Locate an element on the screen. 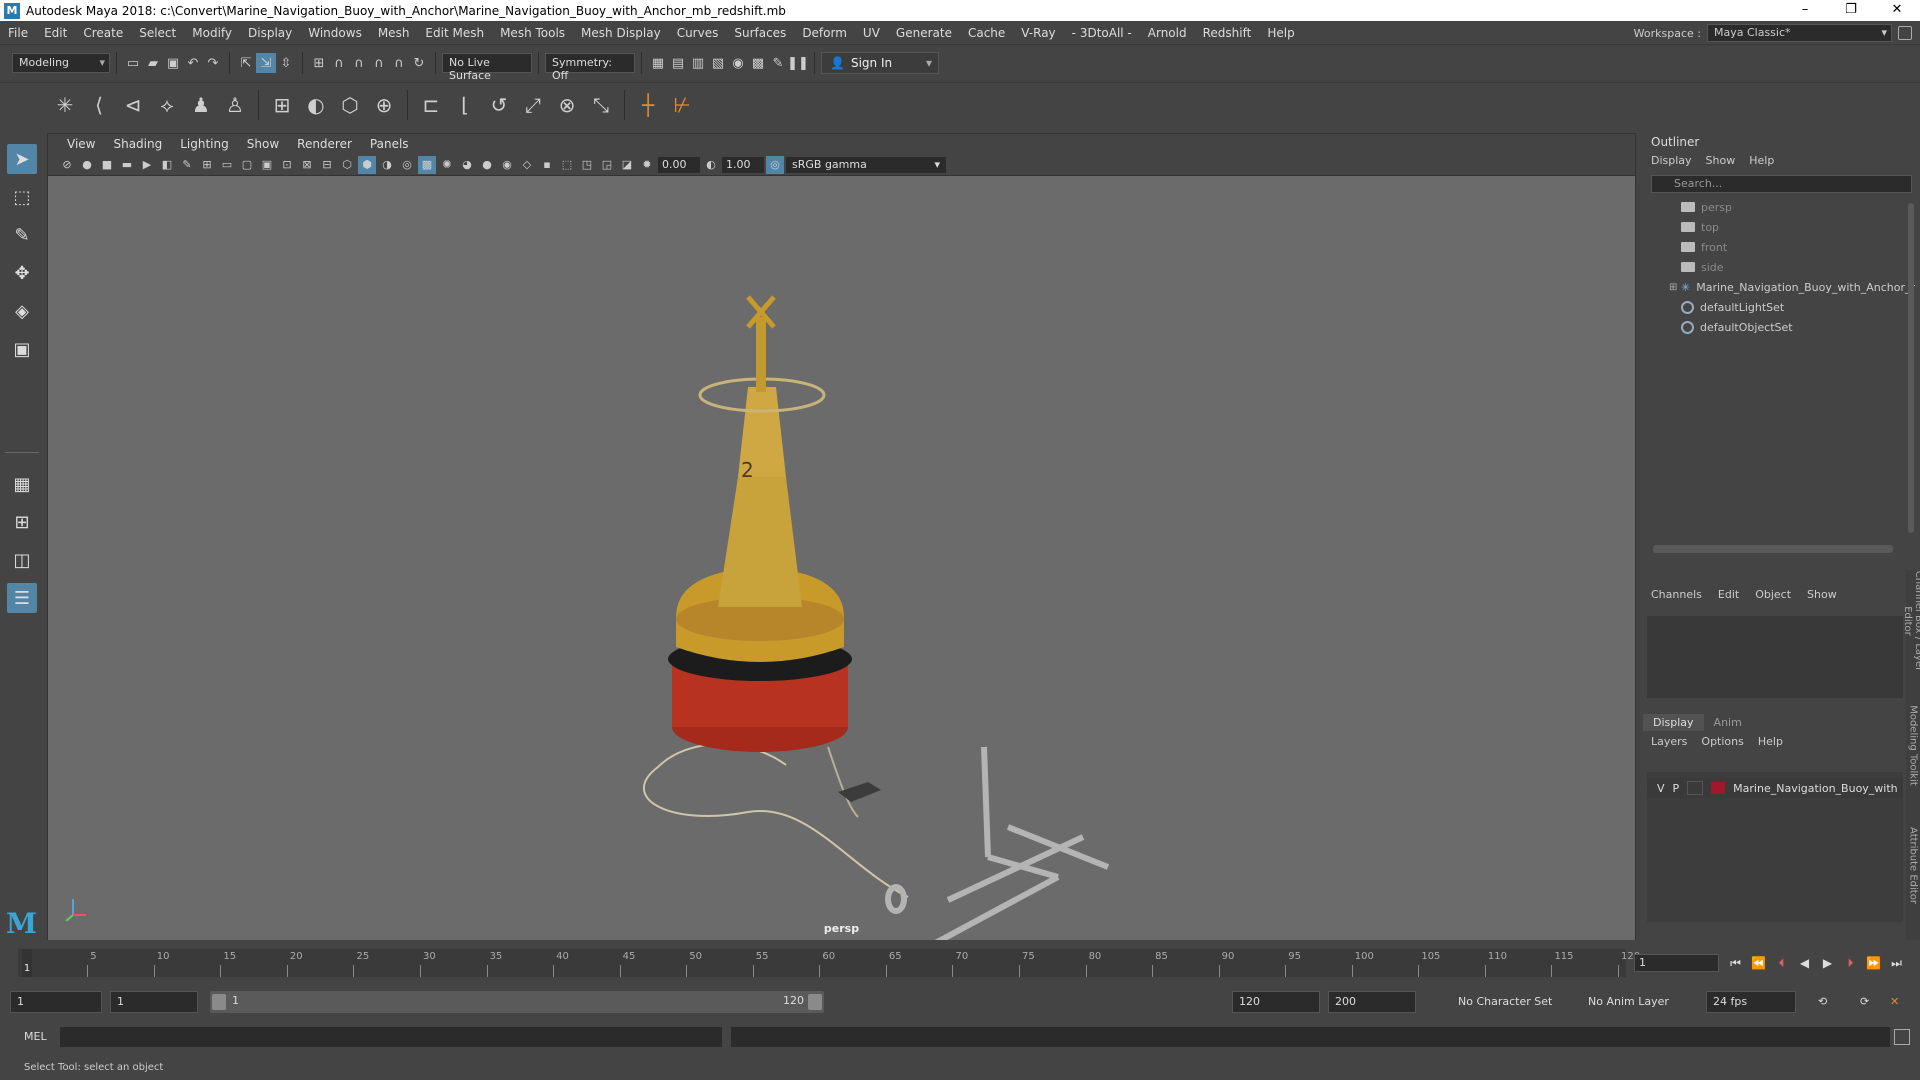 The image size is (1920, 1080). render-frame-icon: ▤ is located at coordinates (678, 63).